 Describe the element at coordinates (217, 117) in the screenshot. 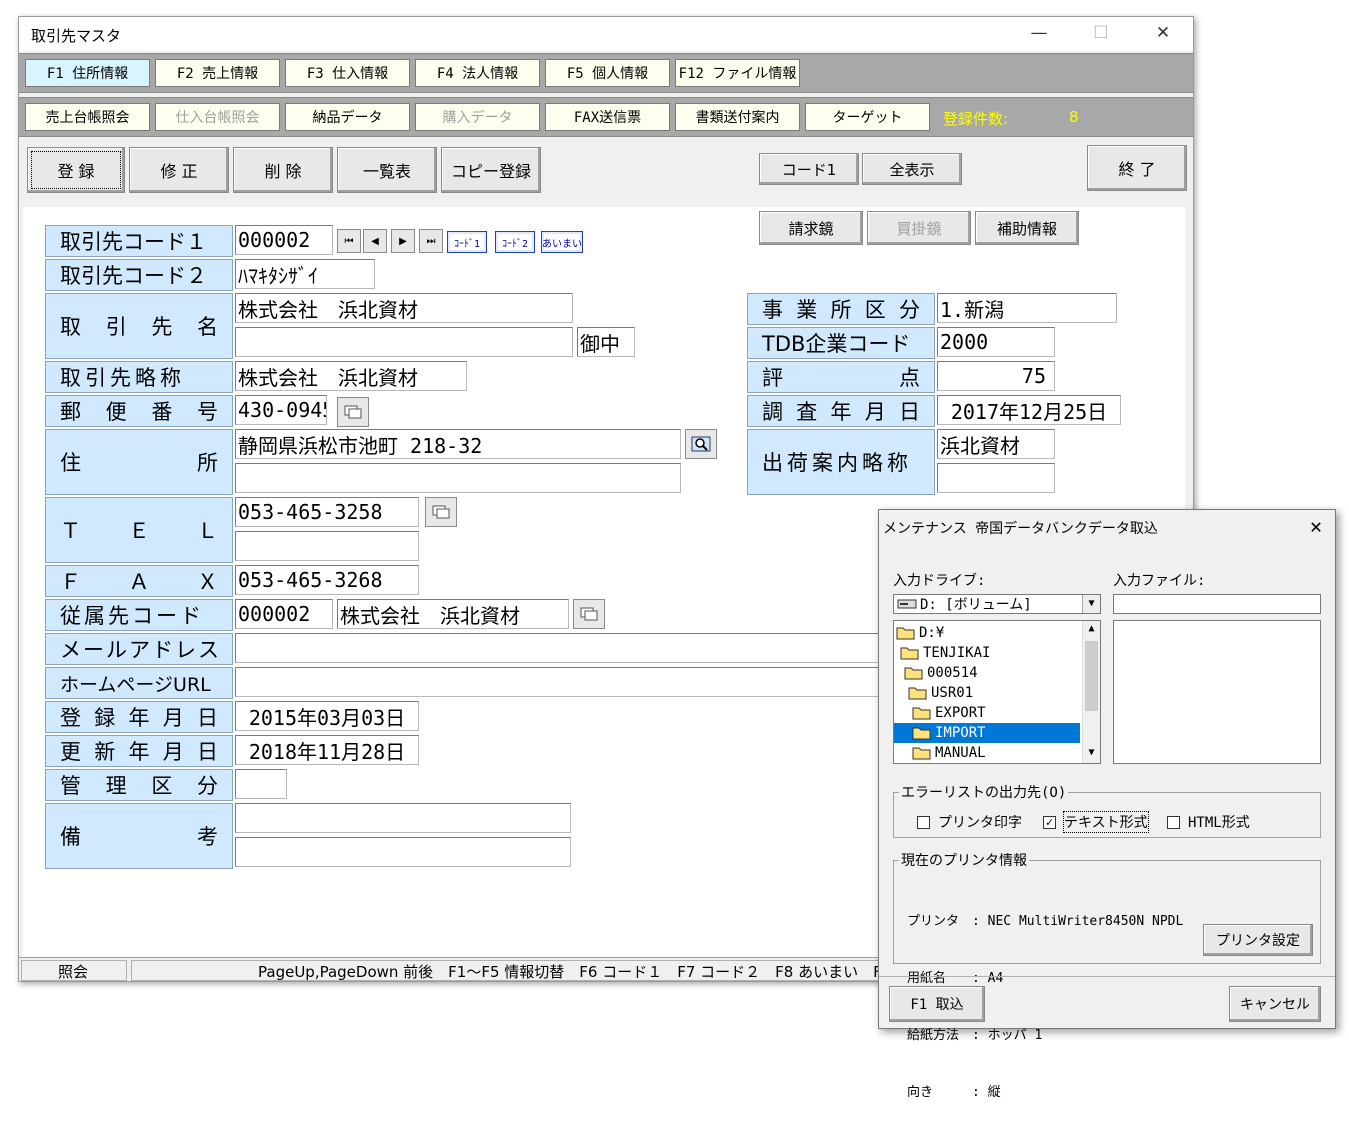

I see `purchase-ledger-button: 仕入台帳照会` at that location.